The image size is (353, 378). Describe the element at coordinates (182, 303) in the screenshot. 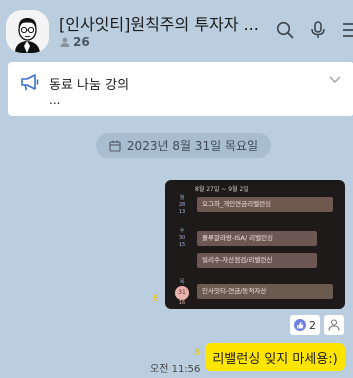

I see `day-number: 16` at that location.